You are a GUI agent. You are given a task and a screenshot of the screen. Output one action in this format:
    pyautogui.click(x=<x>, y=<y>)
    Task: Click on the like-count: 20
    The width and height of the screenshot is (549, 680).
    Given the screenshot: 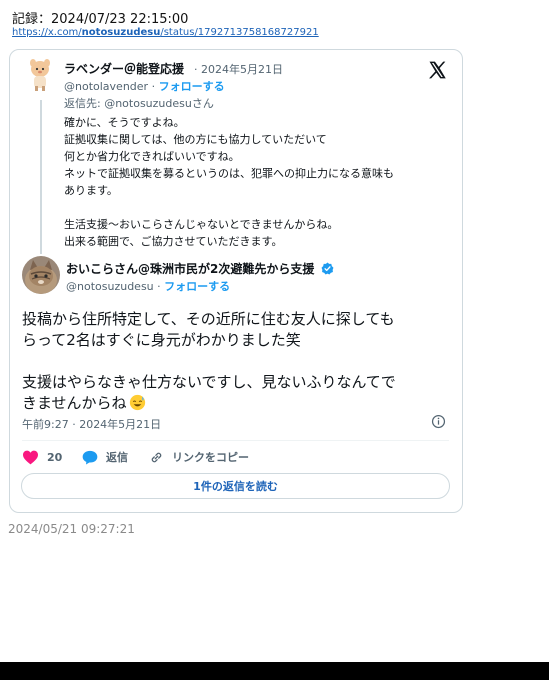 What is the action you would take?
    pyautogui.click(x=55, y=457)
    